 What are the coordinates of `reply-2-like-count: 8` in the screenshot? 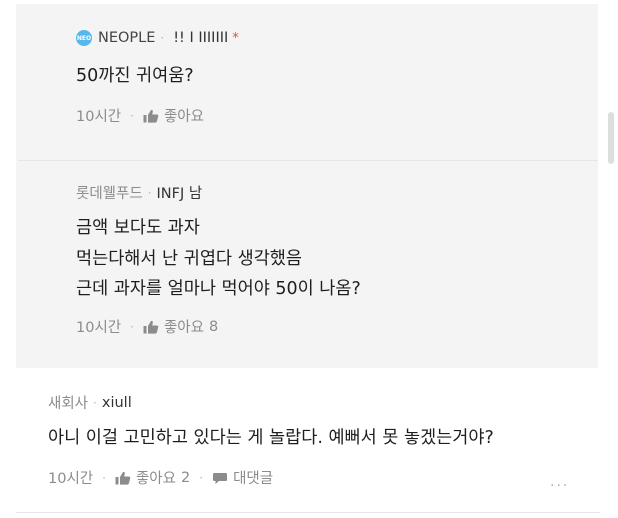 It's located at (214, 326).